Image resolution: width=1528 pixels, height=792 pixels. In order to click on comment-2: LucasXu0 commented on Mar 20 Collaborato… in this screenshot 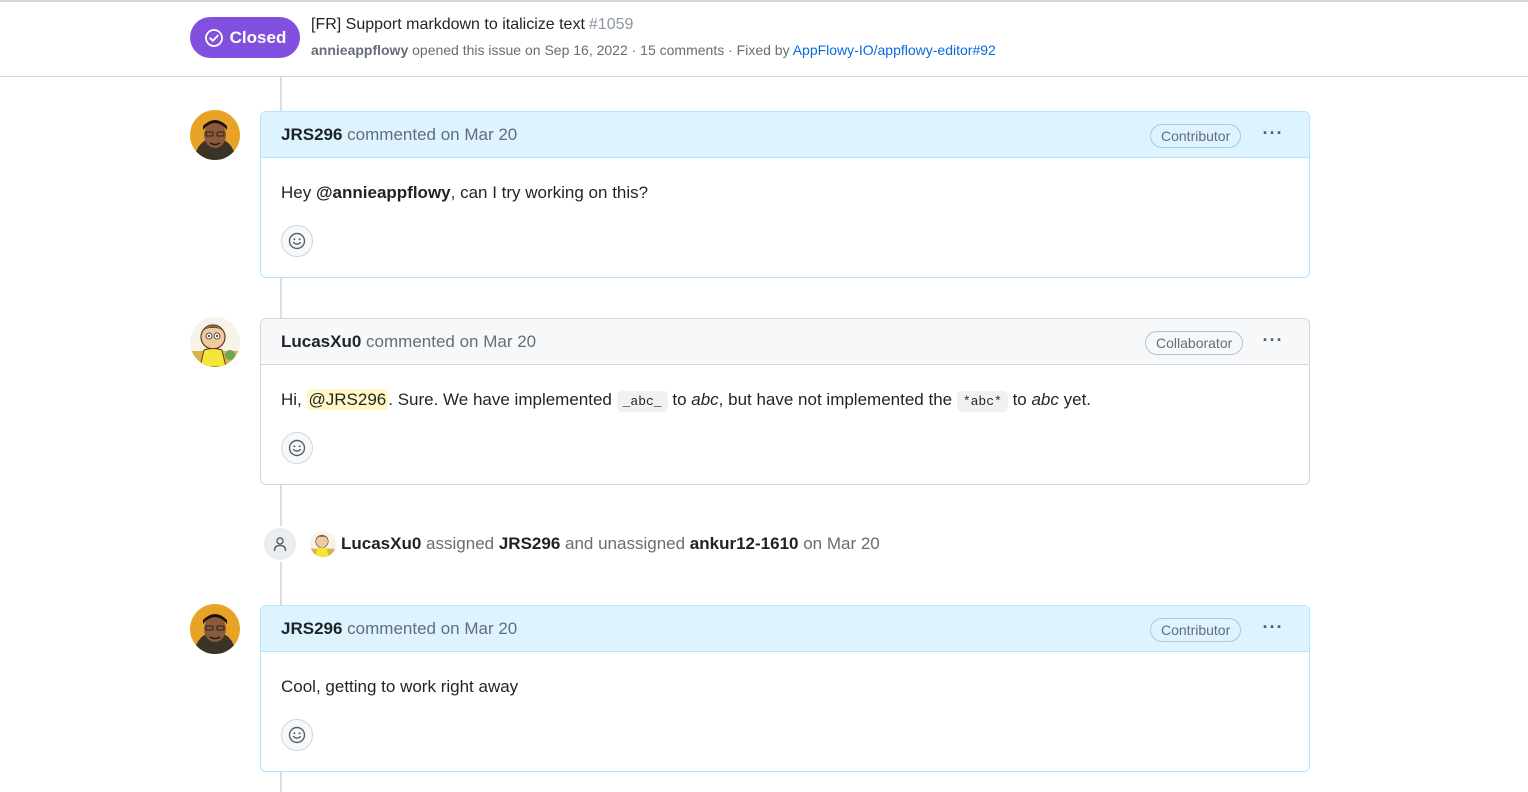, I will do `click(785, 401)`.